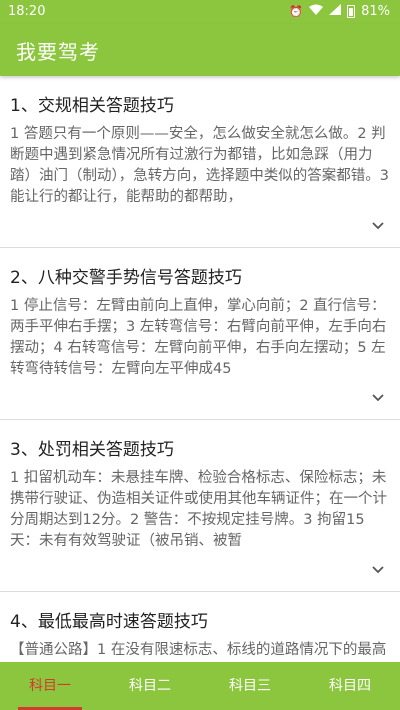  Describe the element at coordinates (200, 50) in the screenshot. I see `app-bar: 我要驾考` at that location.